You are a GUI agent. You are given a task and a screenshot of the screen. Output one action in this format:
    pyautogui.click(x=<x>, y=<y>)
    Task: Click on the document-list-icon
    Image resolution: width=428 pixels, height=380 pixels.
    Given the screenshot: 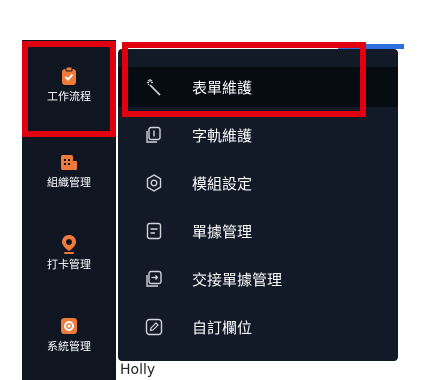 What is the action you would take?
    pyautogui.click(x=154, y=231)
    